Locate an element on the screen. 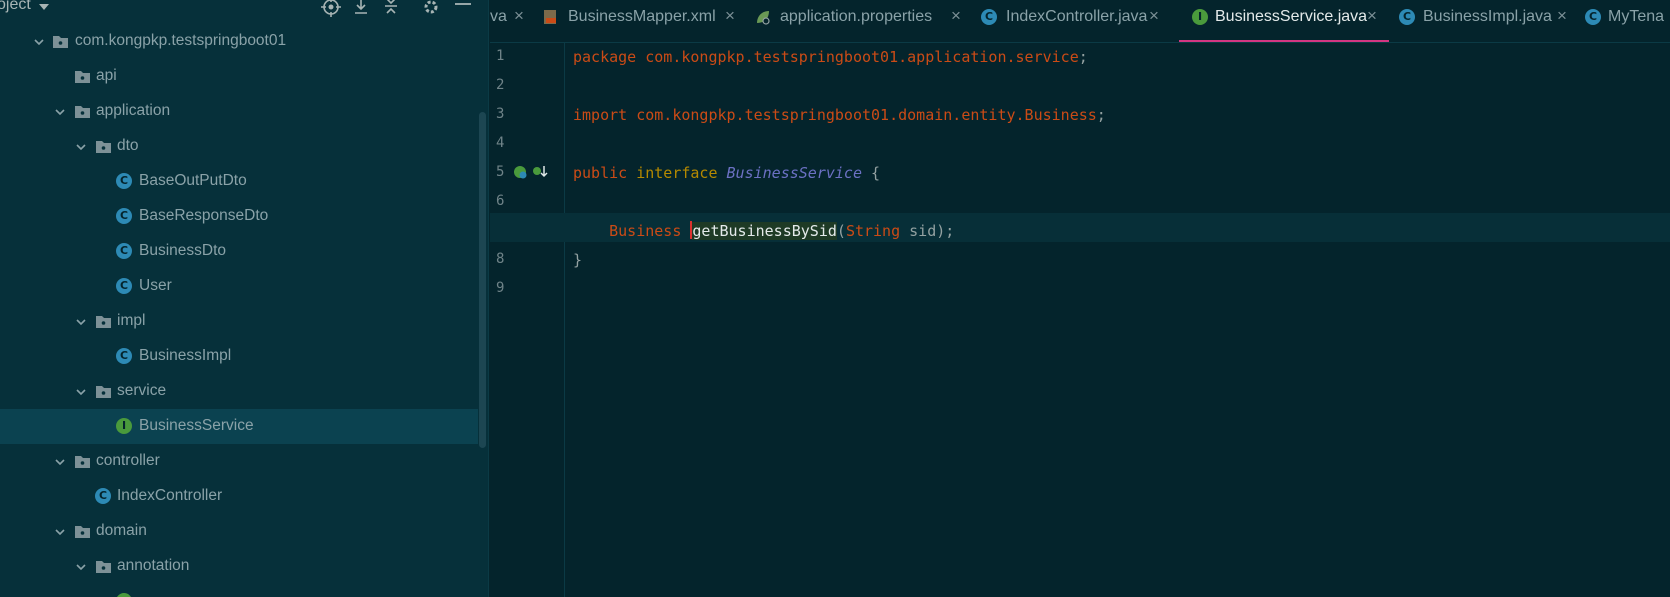 Image resolution: width=1670 pixels, height=597 pixels. tree-item-label: api is located at coordinates (106, 75).